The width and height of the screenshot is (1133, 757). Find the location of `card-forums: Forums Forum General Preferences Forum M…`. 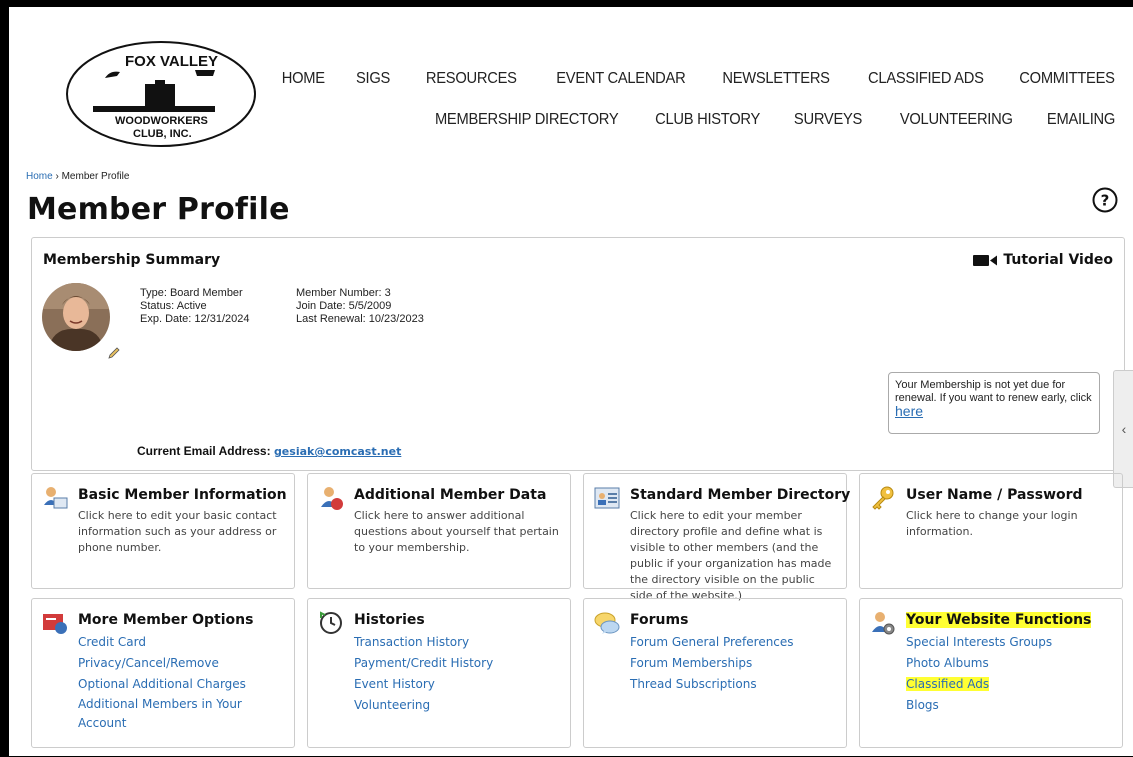

card-forums: Forums Forum General Preferences Forum M… is located at coordinates (715, 673).